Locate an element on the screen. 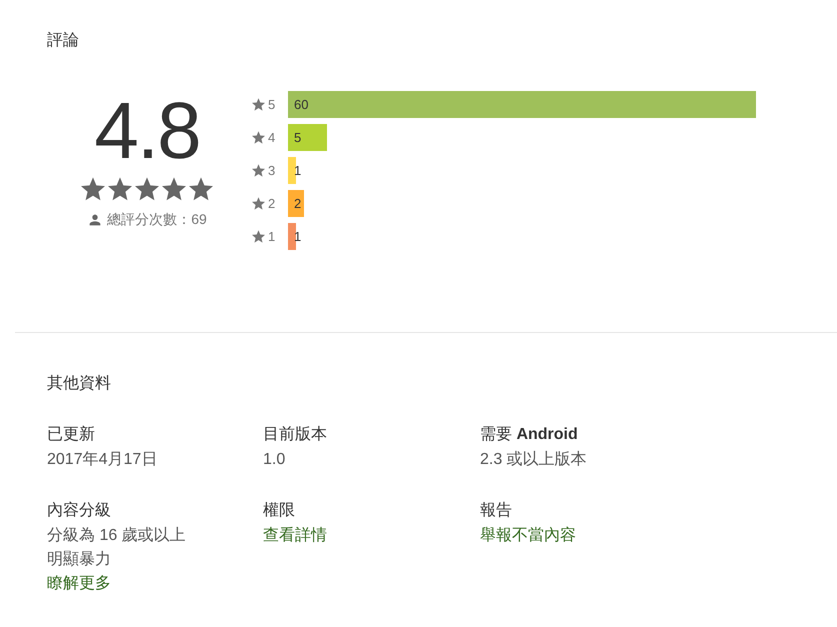 This screenshot has height=627, width=837. rating-label: 1 is located at coordinates (272, 236).